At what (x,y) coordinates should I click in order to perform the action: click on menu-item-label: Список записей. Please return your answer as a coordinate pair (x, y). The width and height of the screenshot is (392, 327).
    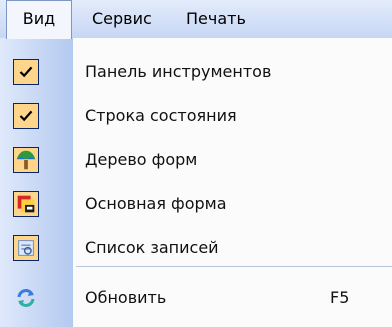
    Looking at the image, I should click on (152, 247).